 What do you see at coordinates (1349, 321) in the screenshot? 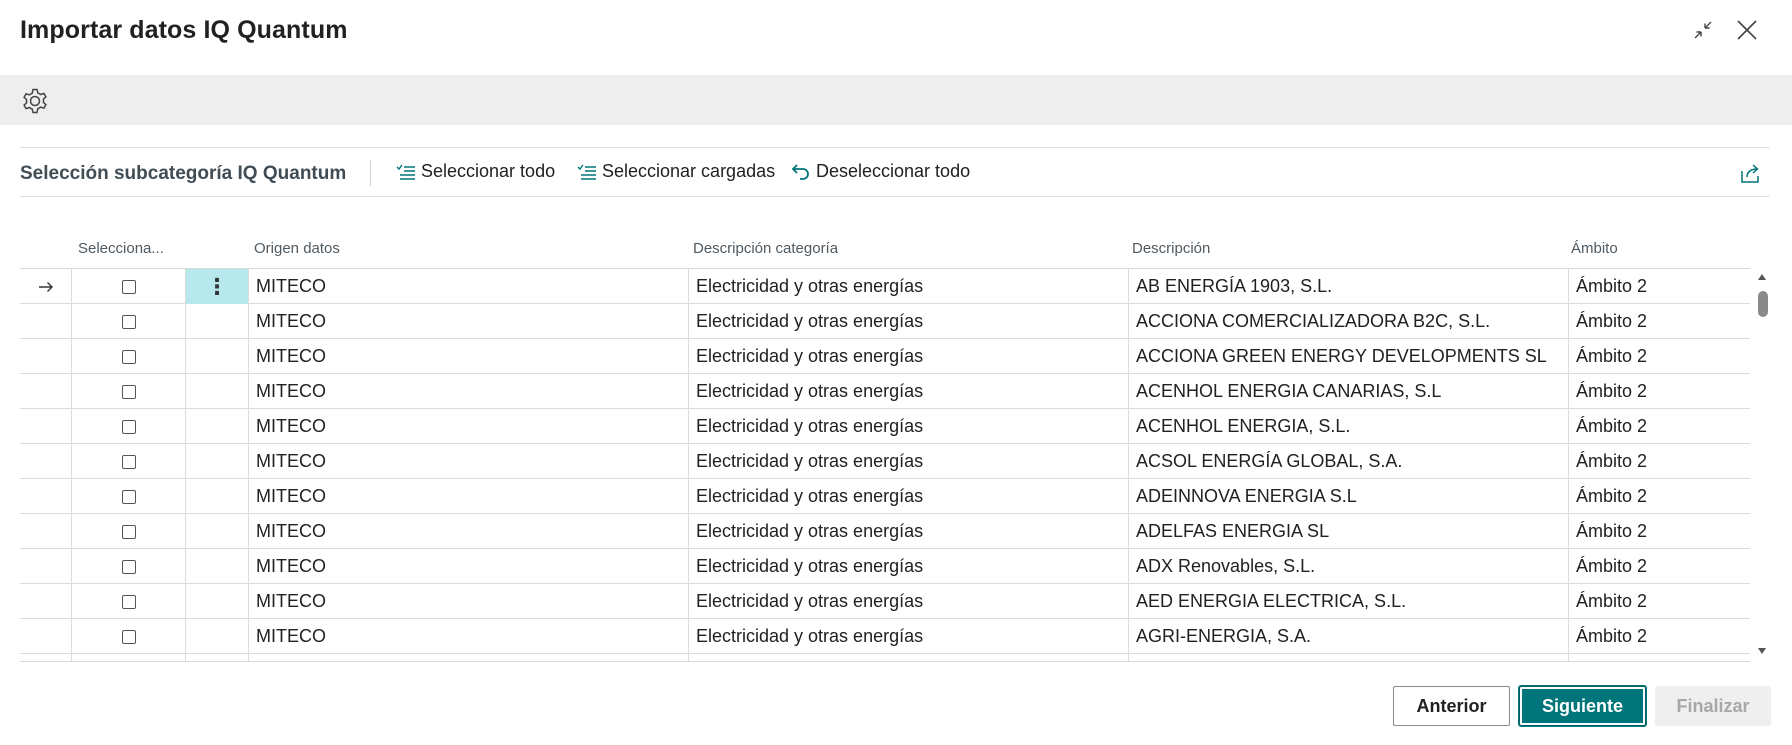
I see `cell-descripcion: ACCIONA COMERCIALIZADORA B2C, S.L.` at bounding box center [1349, 321].